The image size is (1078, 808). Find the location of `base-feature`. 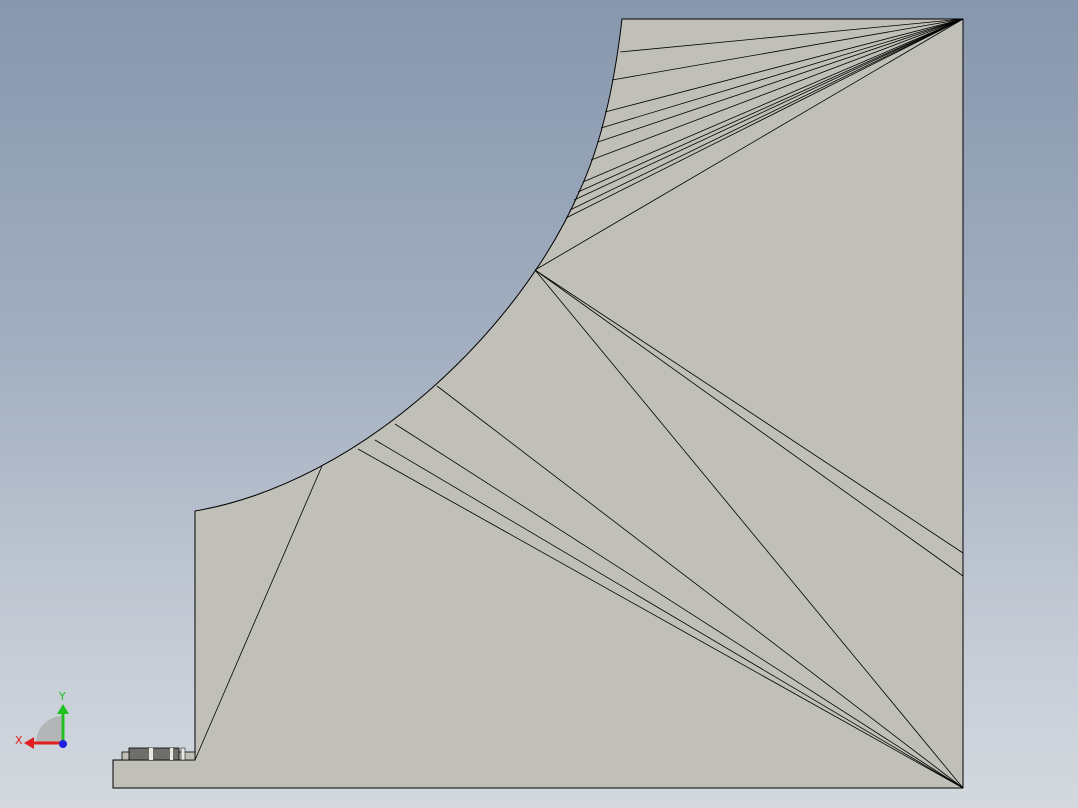

base-feature is located at coordinates (158, 754).